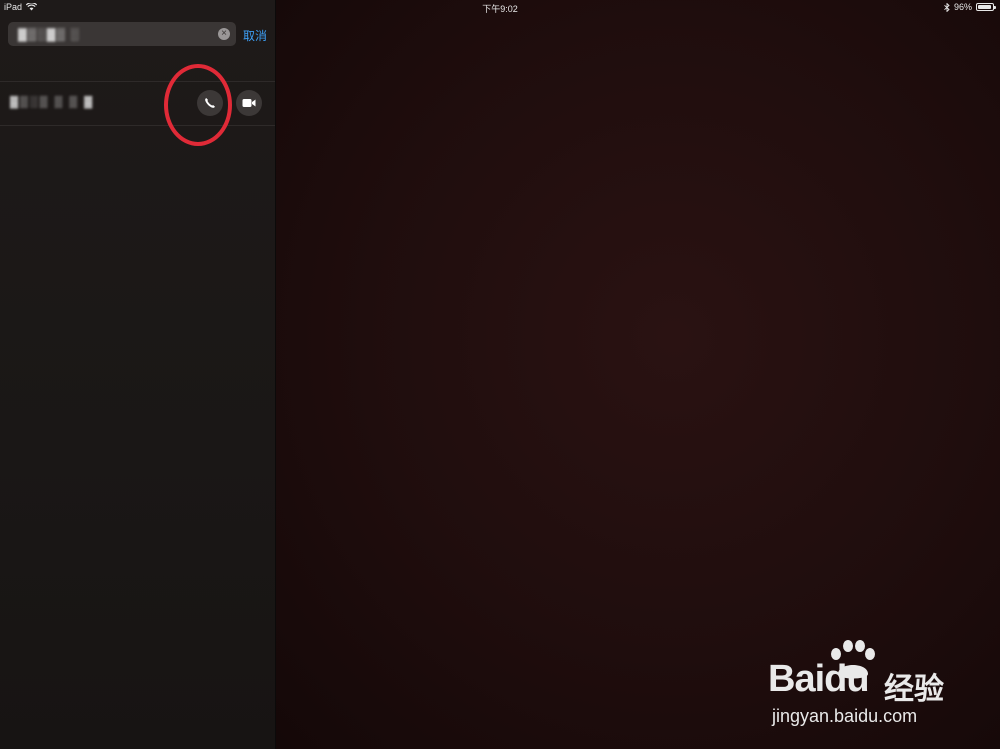  I want to click on battery-icon, so click(986, 7).